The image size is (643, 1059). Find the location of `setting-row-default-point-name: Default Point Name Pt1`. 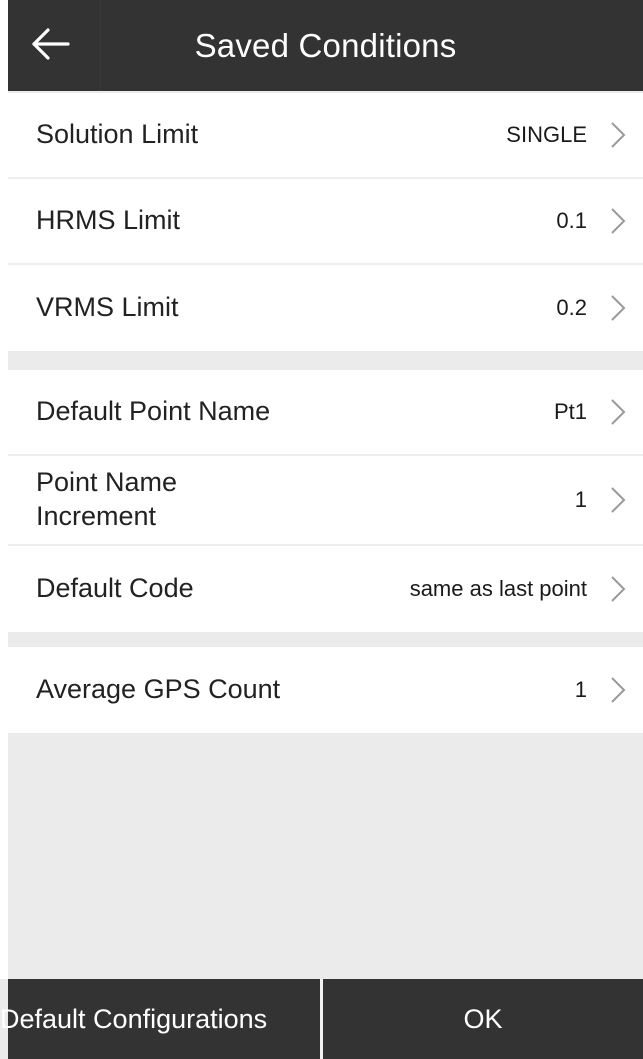

setting-row-default-point-name: Default Point Name Pt1 is located at coordinates (325, 413).